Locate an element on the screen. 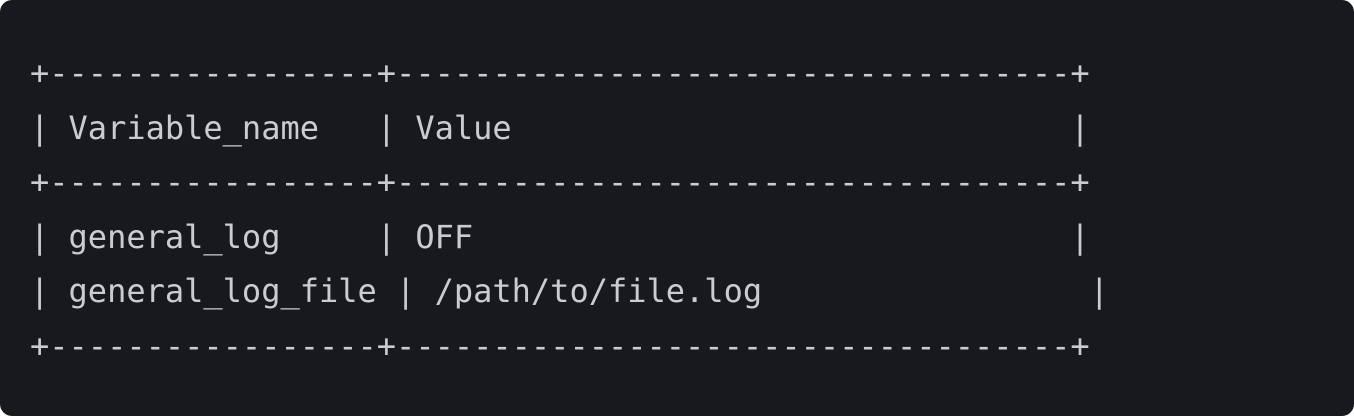 This screenshot has height=416, width=1354. table-row: | general_log | OFF | is located at coordinates (560, 236).